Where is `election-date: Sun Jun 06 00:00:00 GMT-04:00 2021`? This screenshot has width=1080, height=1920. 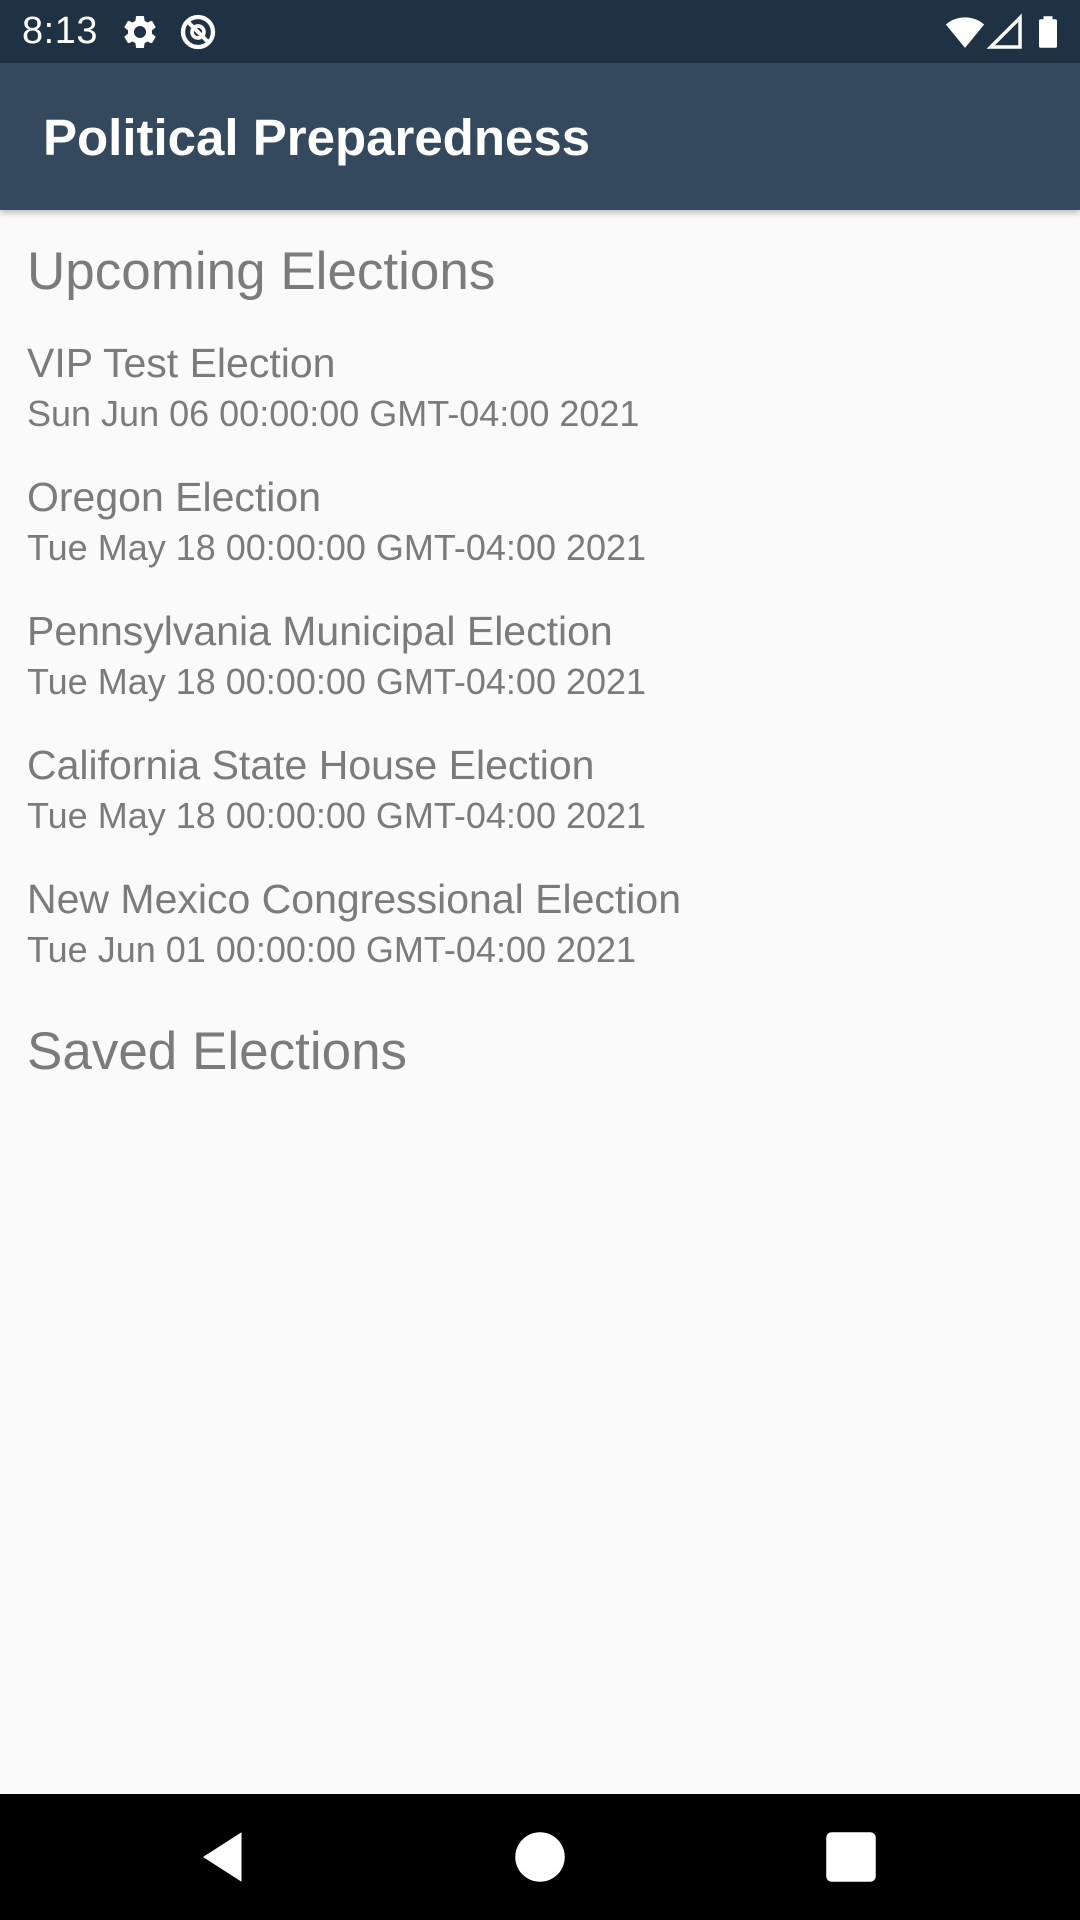
election-date: Sun Jun 06 00:00:00 GMT-04:00 2021 is located at coordinates (333, 413).